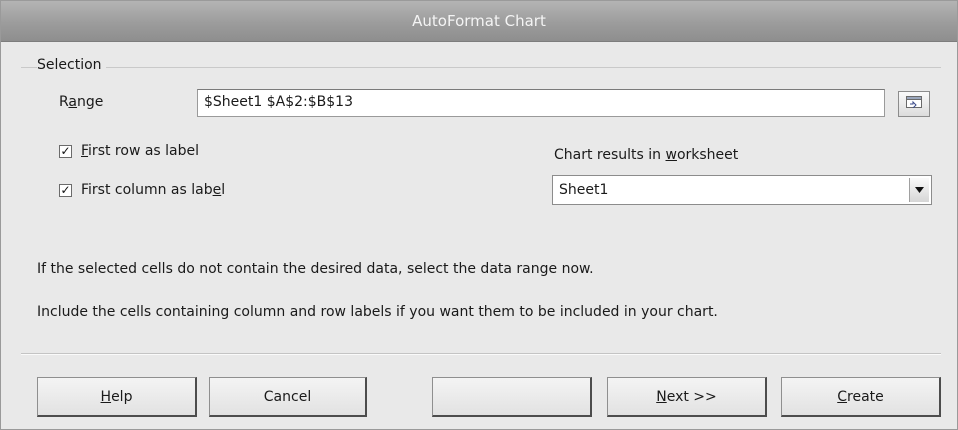 The image size is (958, 430). I want to click on first-row-checkbox: ✓, so click(65, 151).